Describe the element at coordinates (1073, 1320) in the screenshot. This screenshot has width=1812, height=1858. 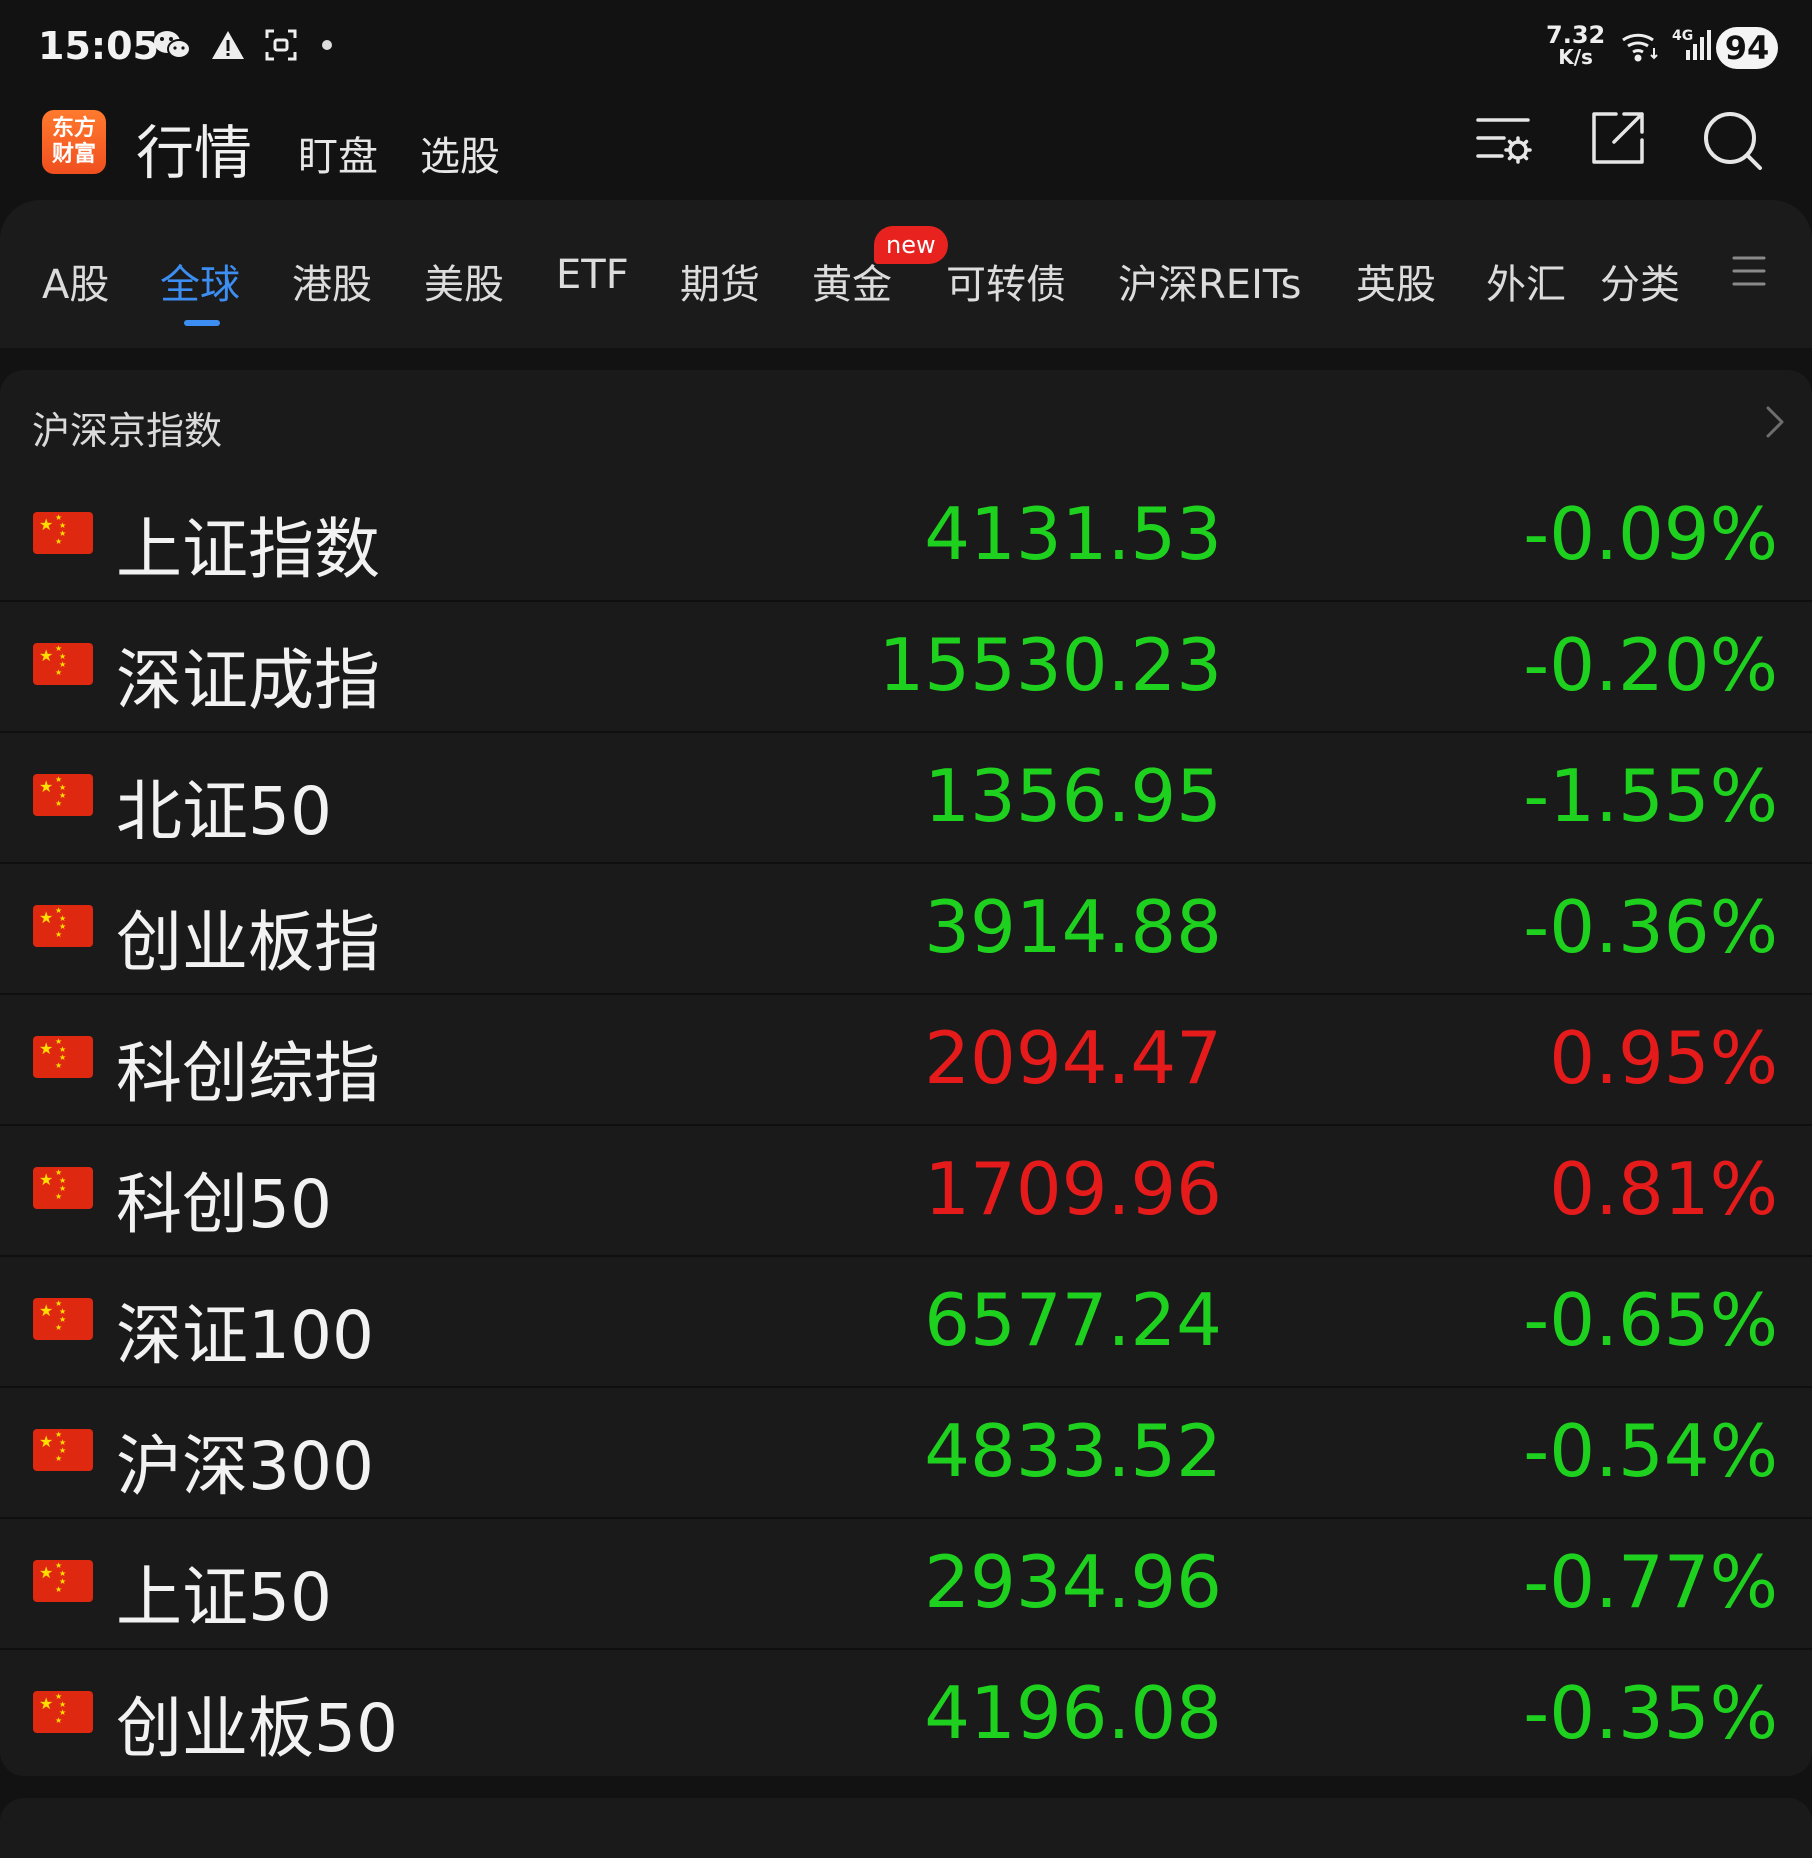
I see `index-price: 6577.24` at that location.